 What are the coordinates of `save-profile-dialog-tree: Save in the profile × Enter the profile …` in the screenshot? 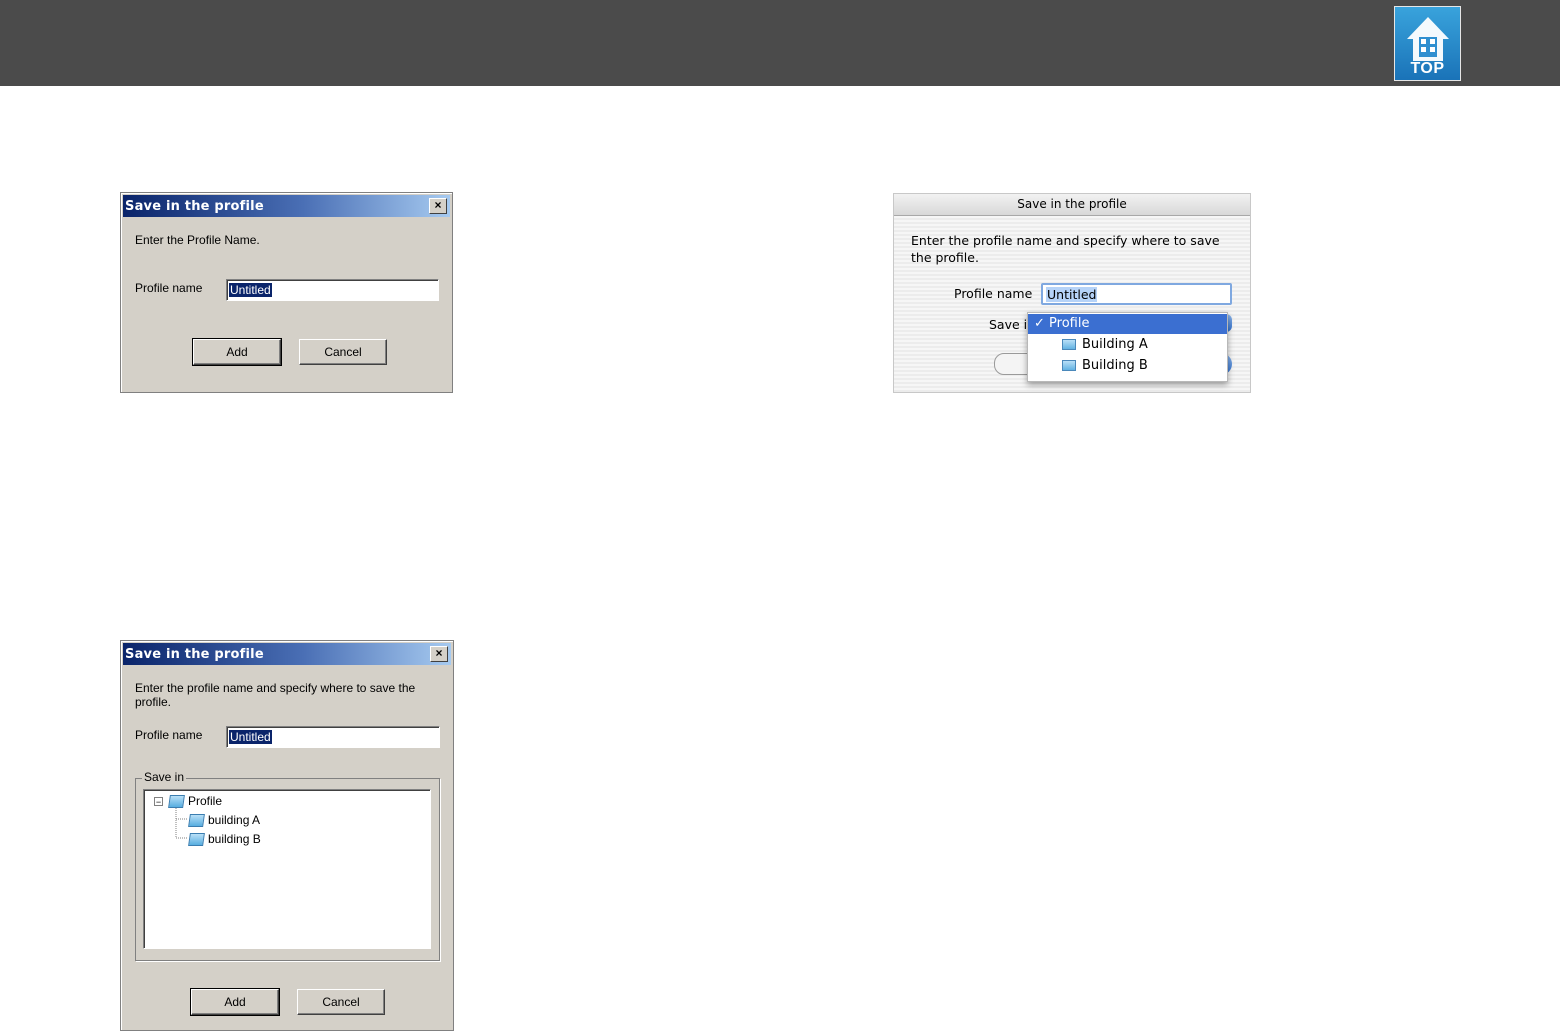 It's located at (287, 835).